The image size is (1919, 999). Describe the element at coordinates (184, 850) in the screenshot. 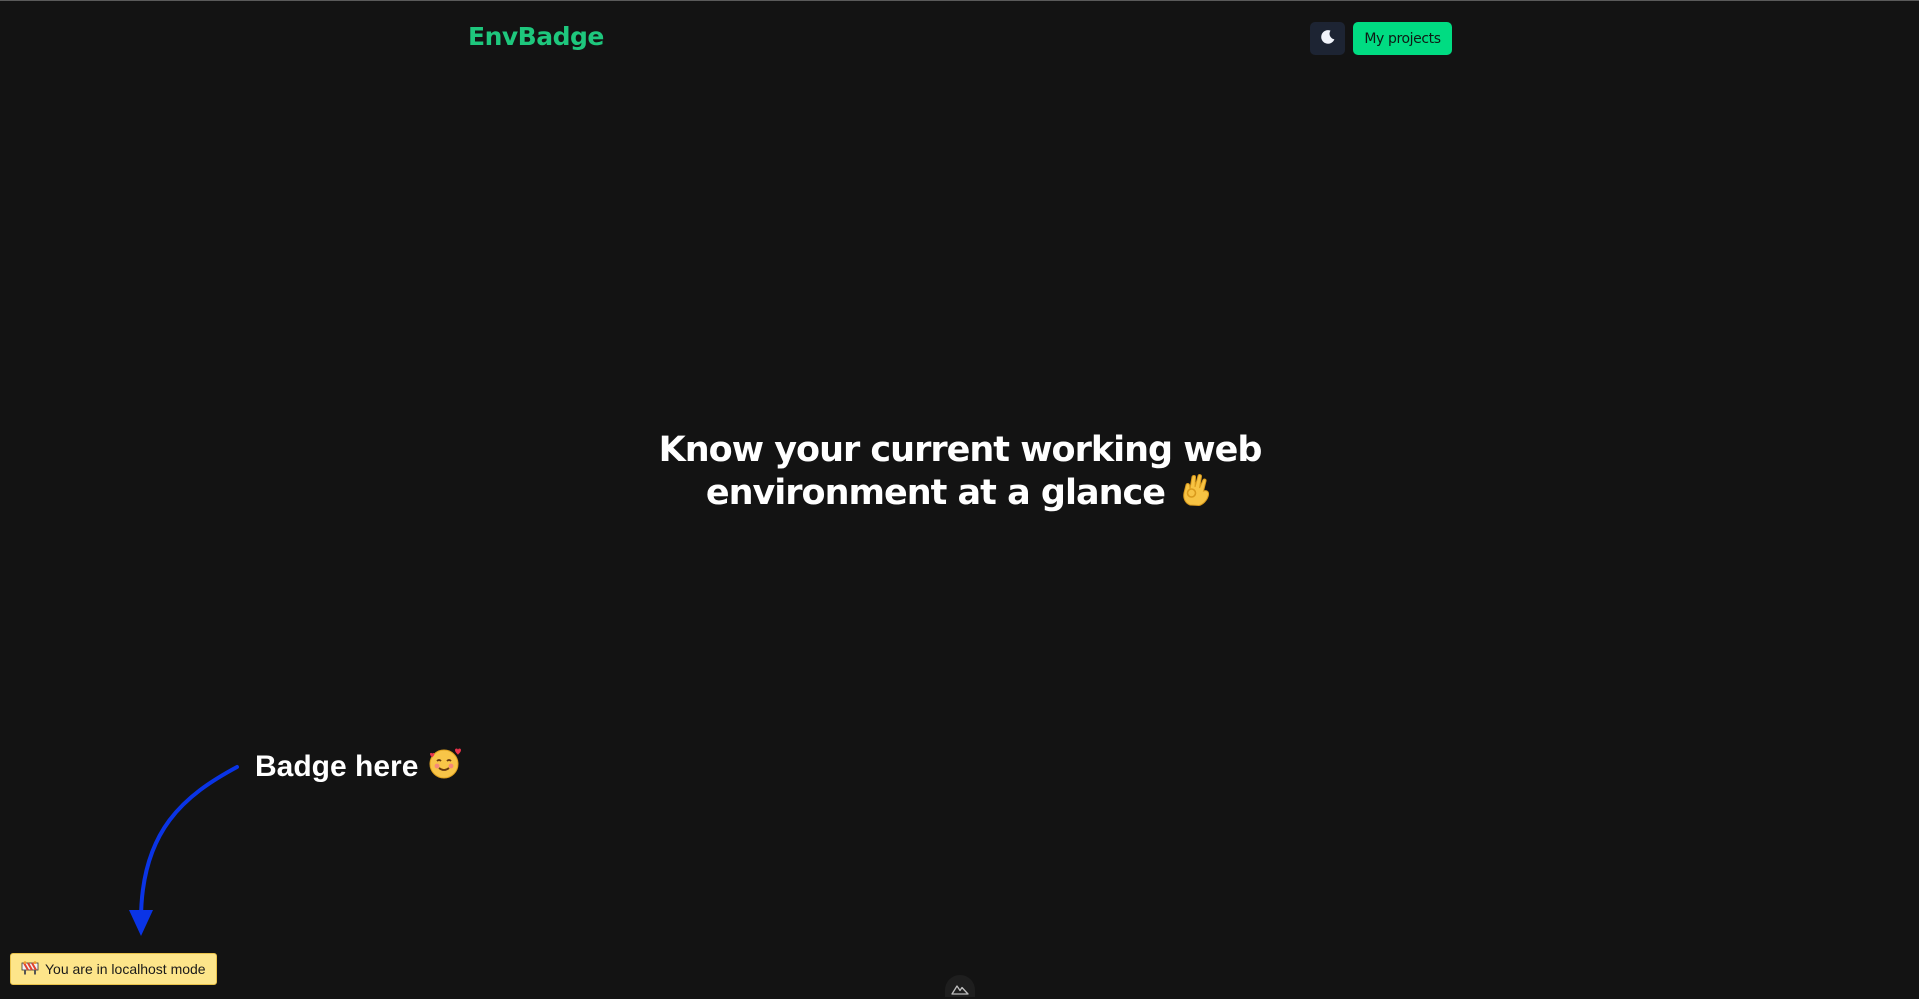

I see `pointer-arrow` at that location.